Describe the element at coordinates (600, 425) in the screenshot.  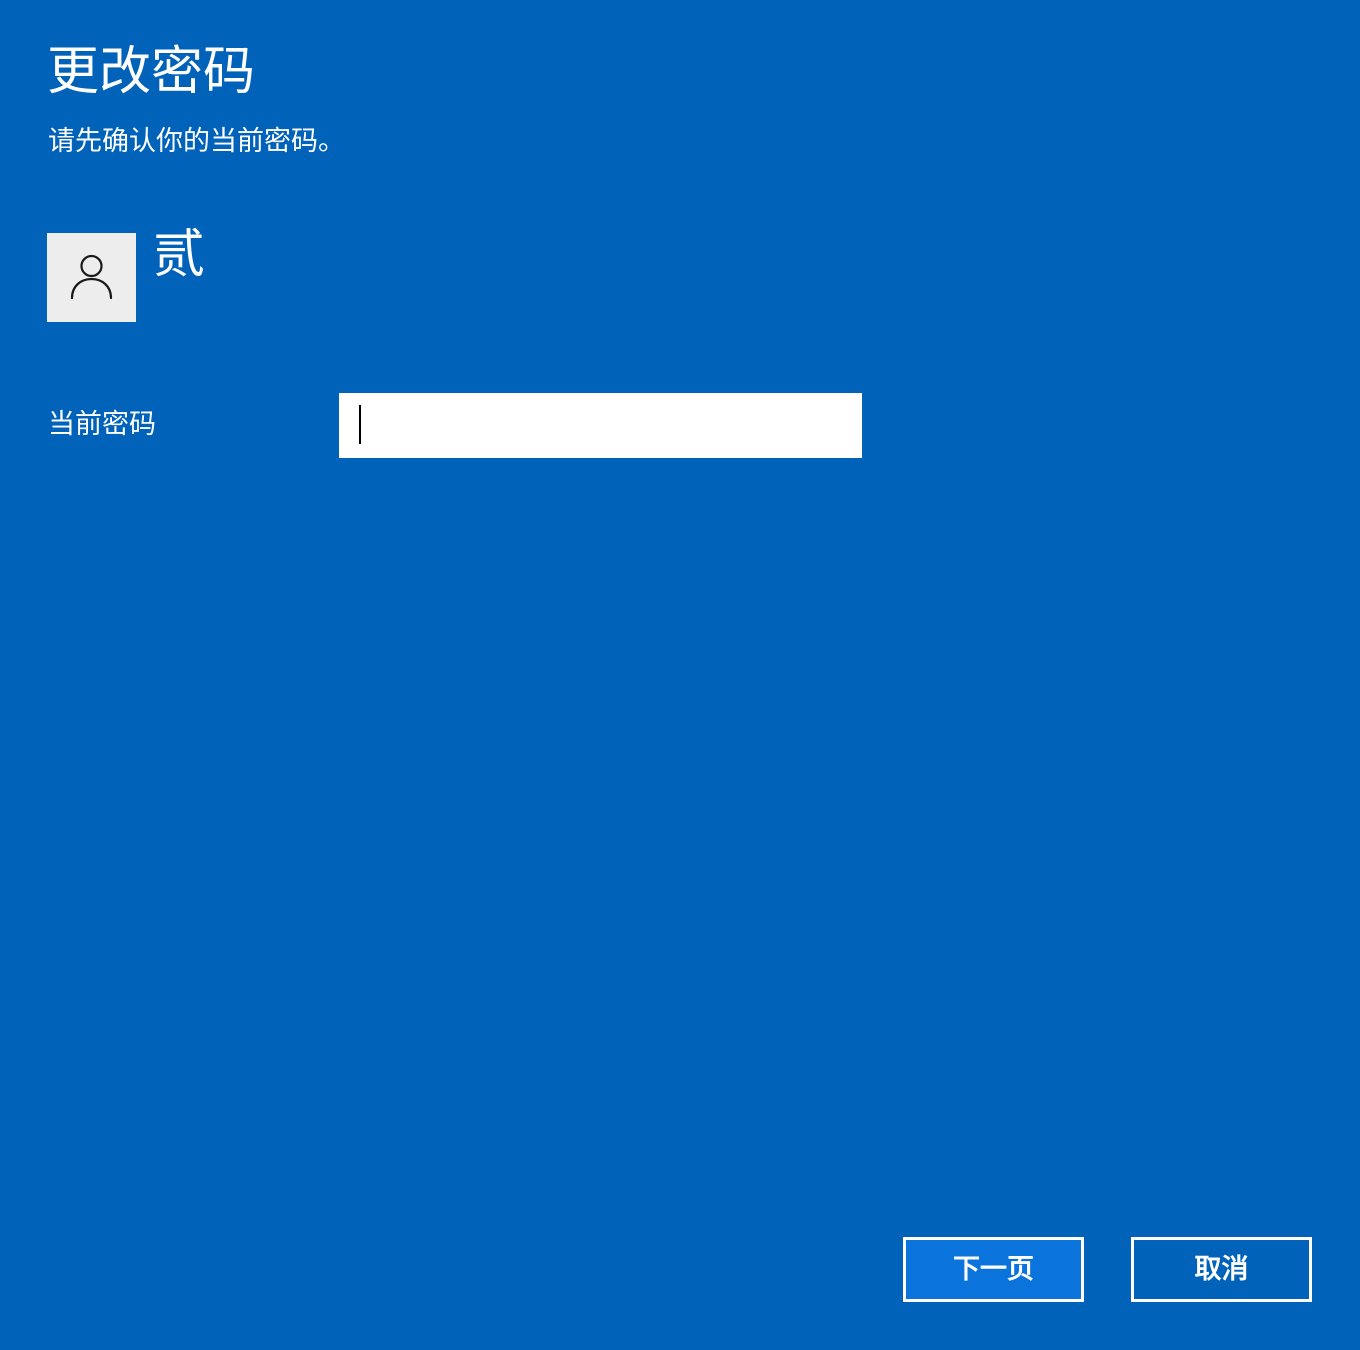
I see `current-password-input` at that location.